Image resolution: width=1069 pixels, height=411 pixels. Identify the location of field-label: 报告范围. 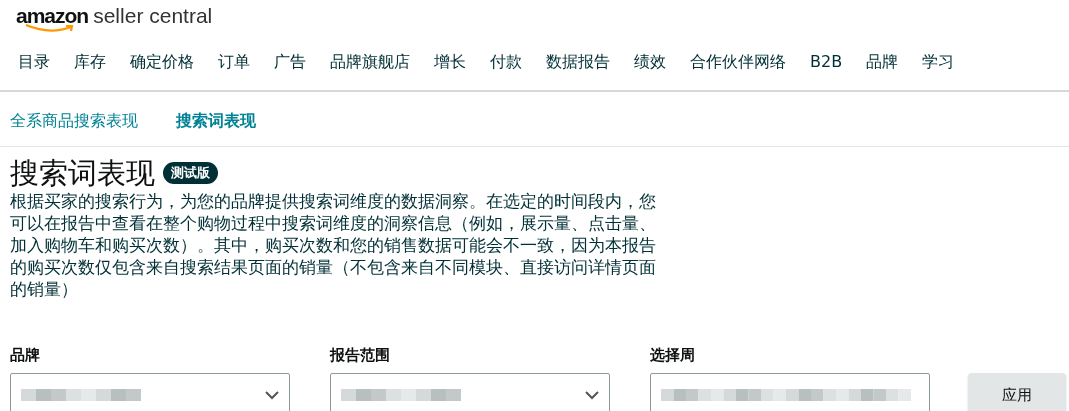
(360, 355).